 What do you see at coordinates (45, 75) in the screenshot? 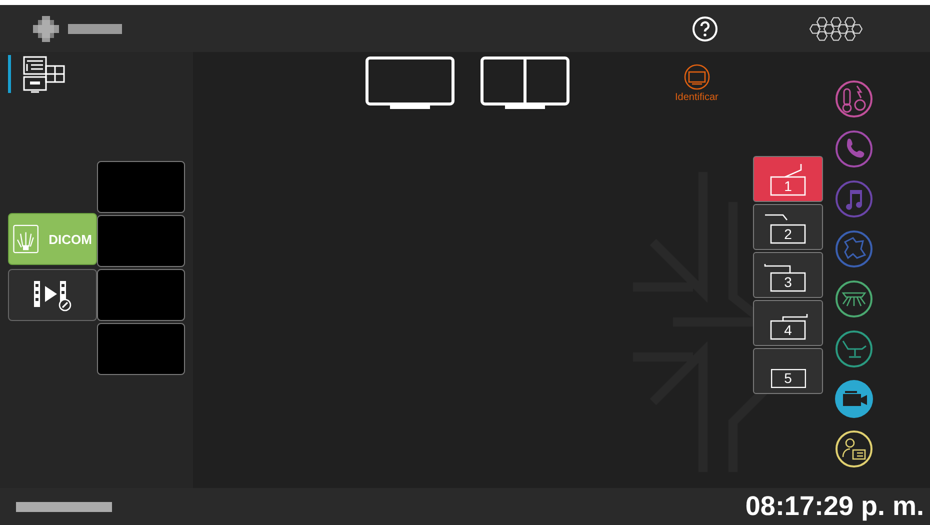
I see `display-layout-icon` at bounding box center [45, 75].